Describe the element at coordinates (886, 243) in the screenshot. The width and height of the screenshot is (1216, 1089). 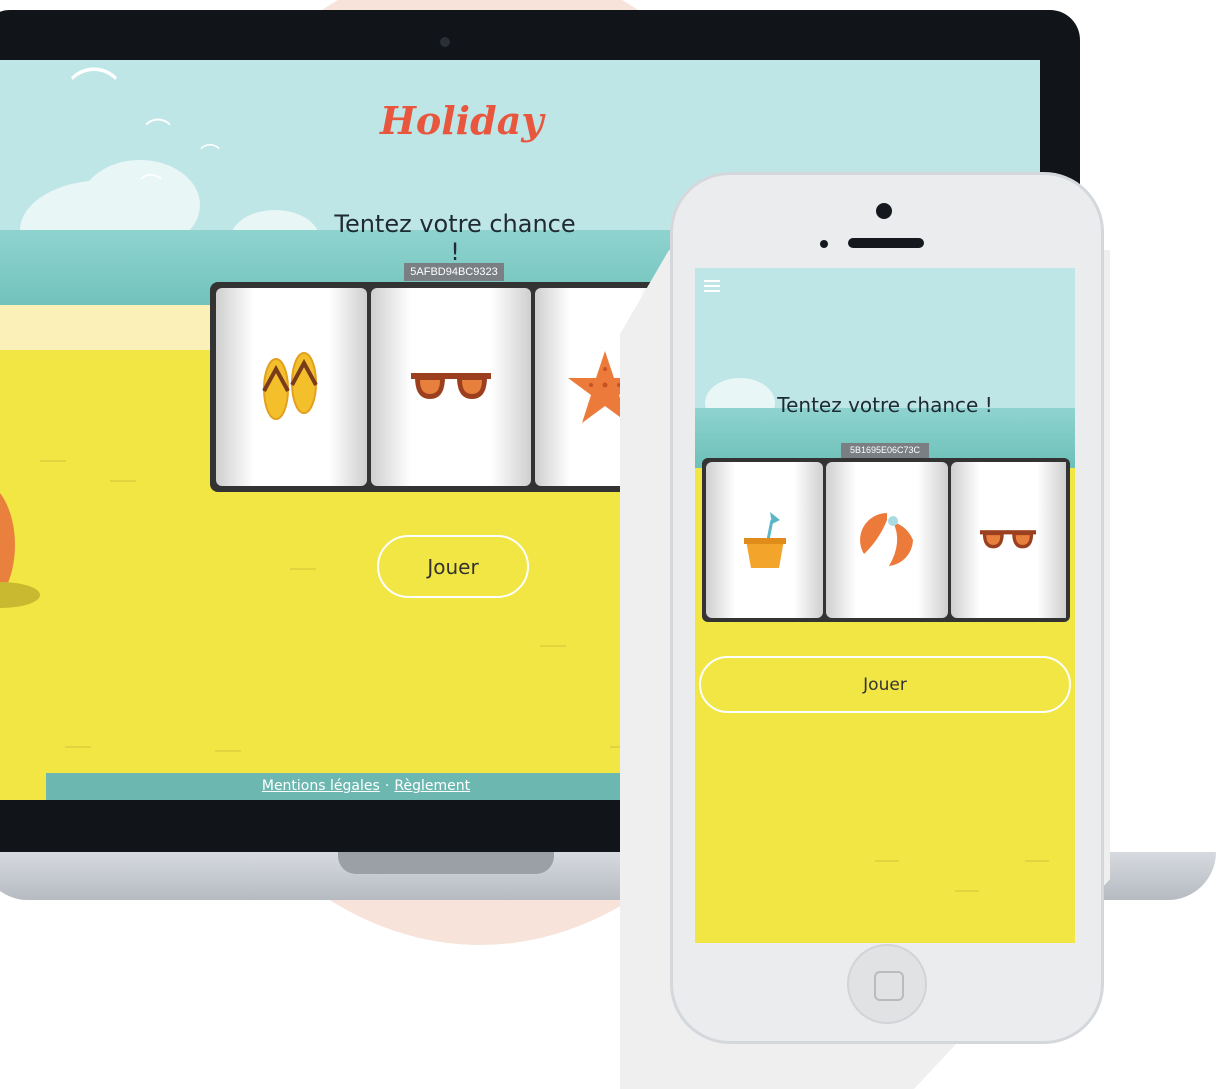
I see `phone-speaker` at that location.